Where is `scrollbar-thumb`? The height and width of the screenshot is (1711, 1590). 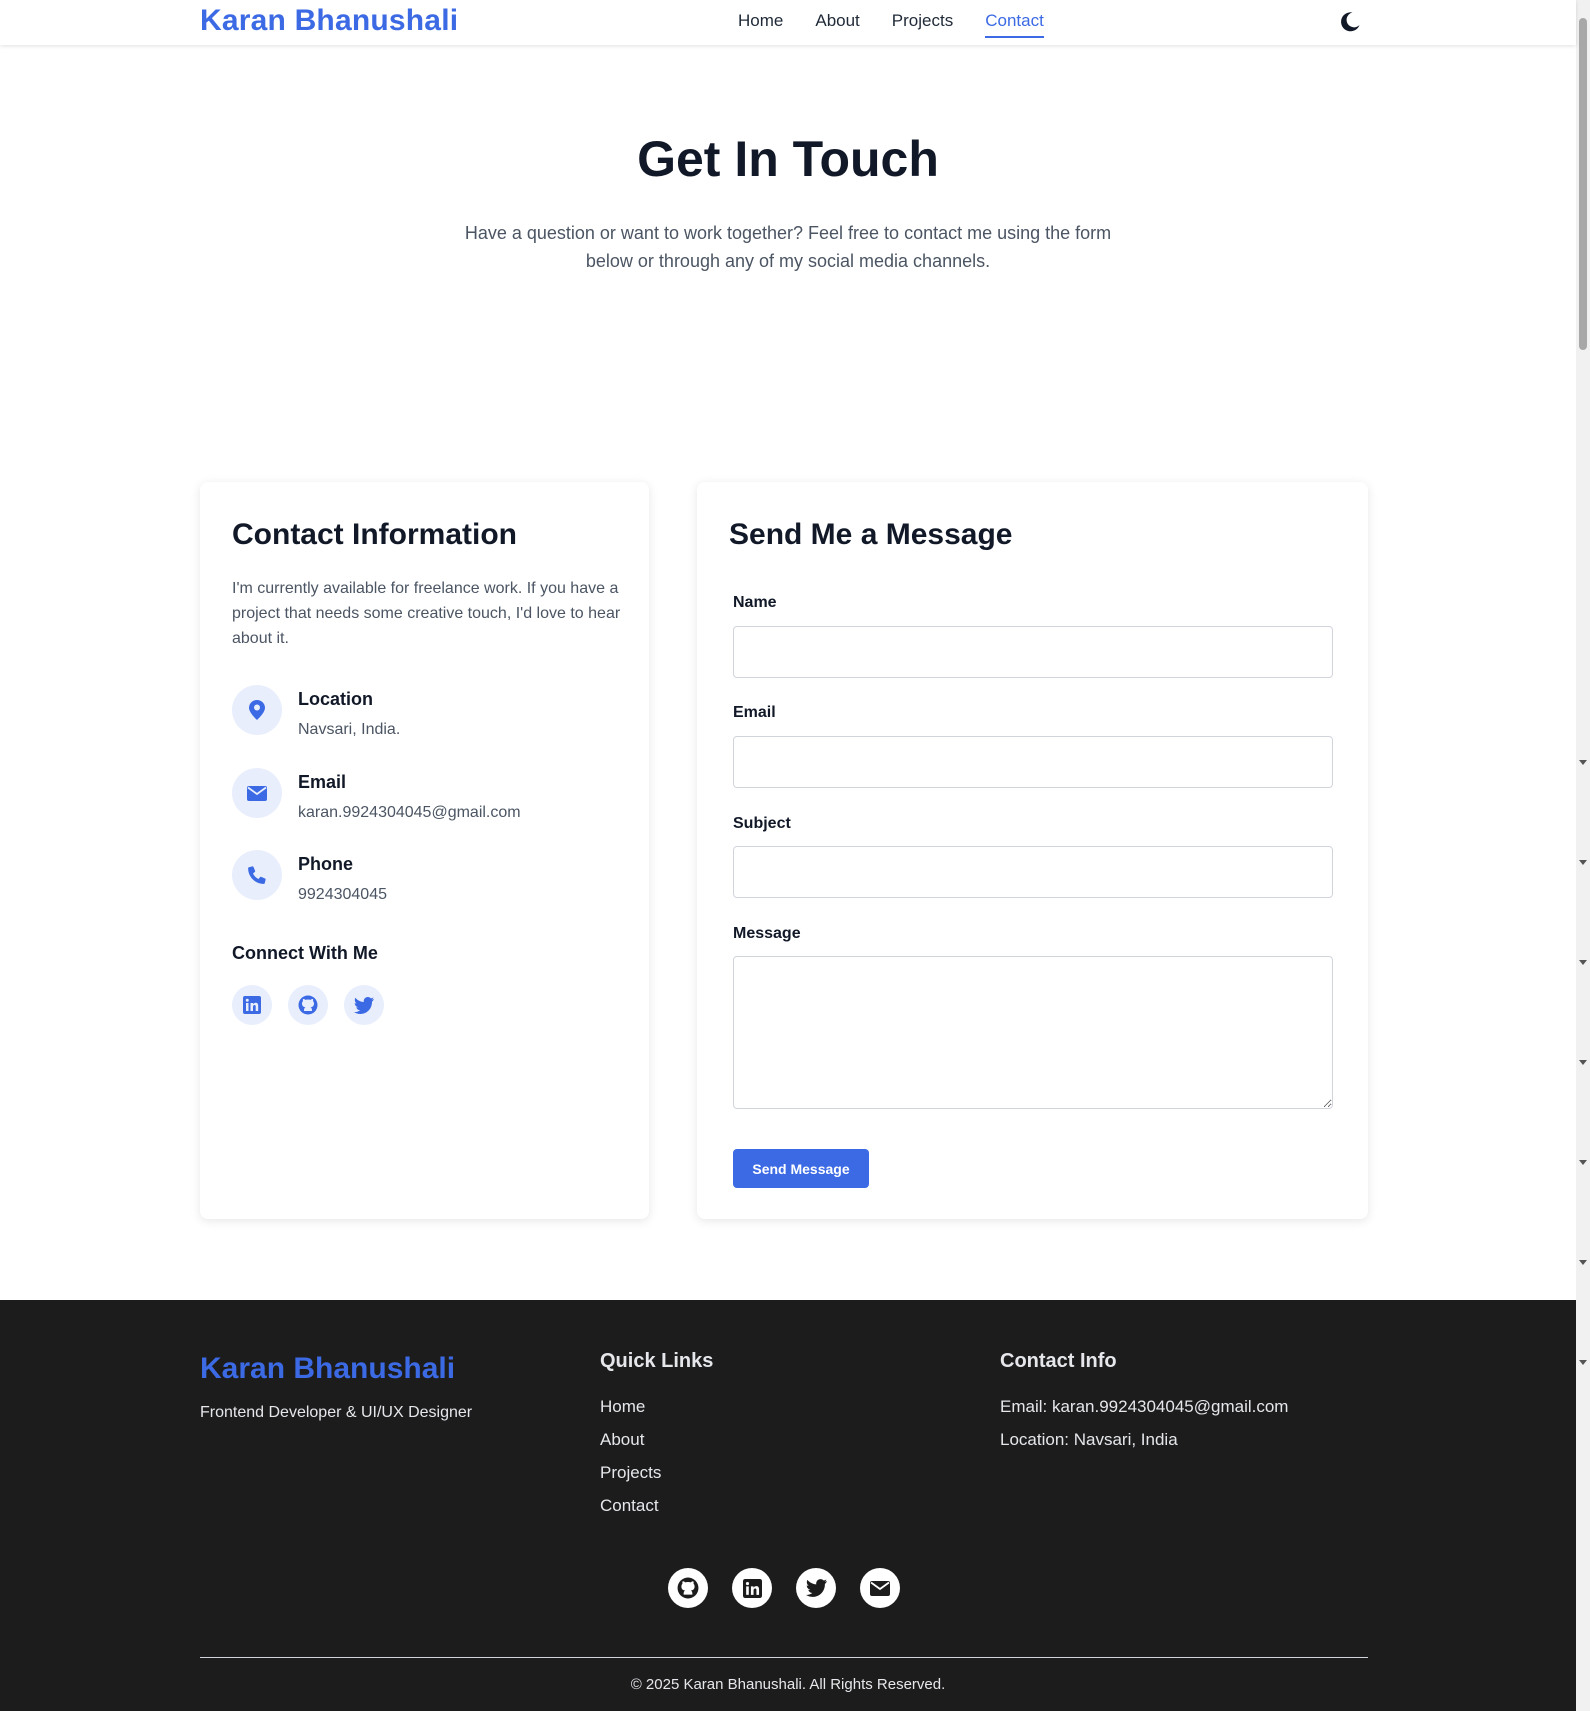
scrollbar-thumb is located at coordinates (1583, 184).